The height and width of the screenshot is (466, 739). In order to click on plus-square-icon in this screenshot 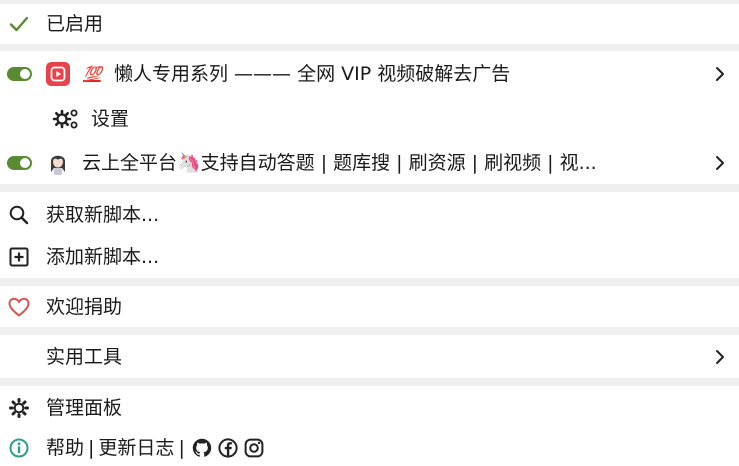, I will do `click(19, 257)`.